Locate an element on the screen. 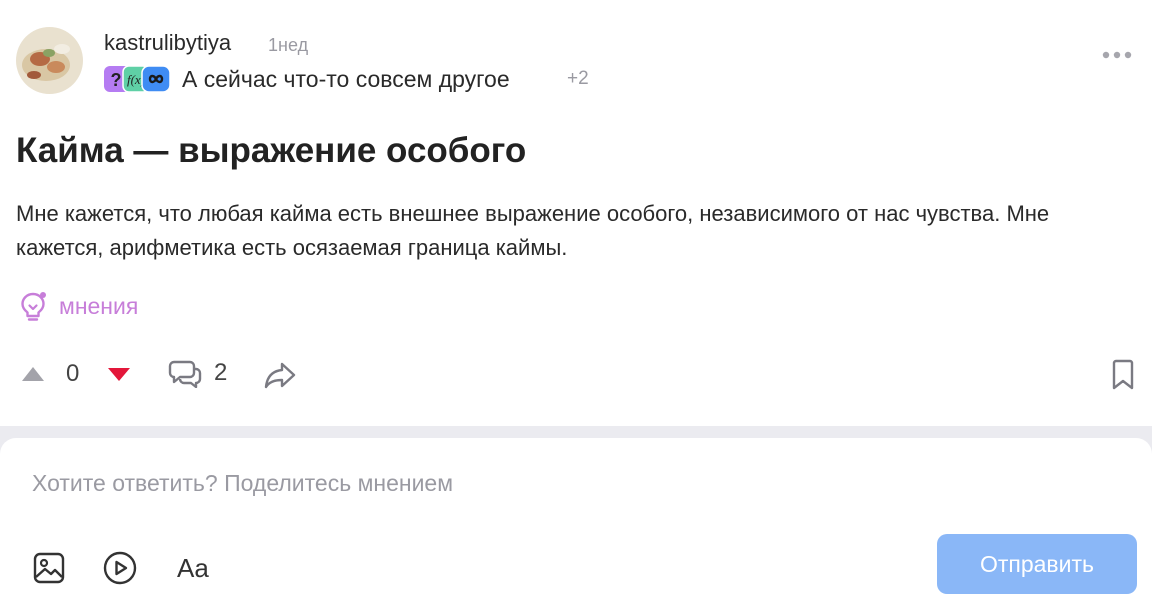  upvote-button is located at coordinates (33, 374).